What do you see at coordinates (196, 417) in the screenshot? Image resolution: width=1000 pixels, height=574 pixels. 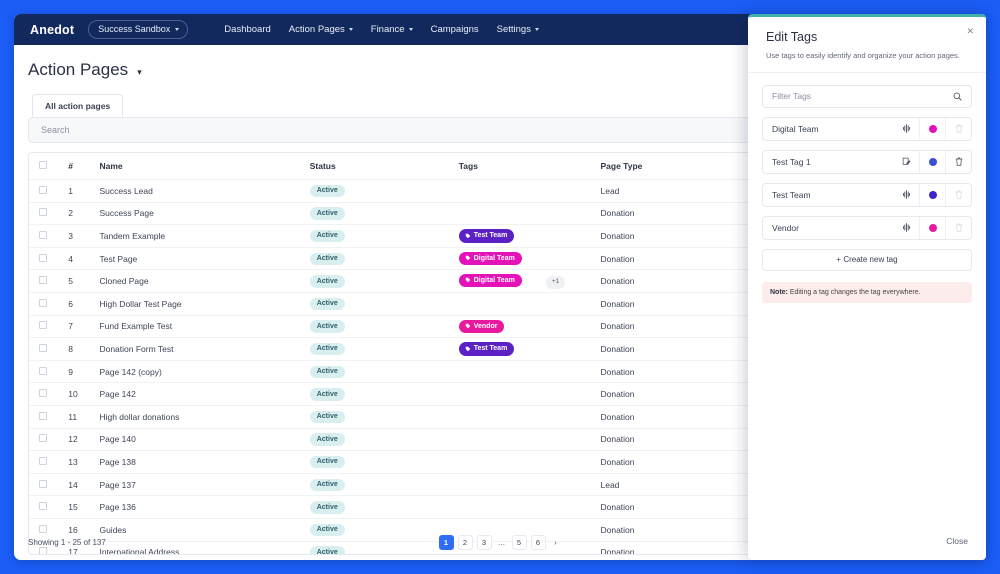 I see `row-name: High dollar donations` at bounding box center [196, 417].